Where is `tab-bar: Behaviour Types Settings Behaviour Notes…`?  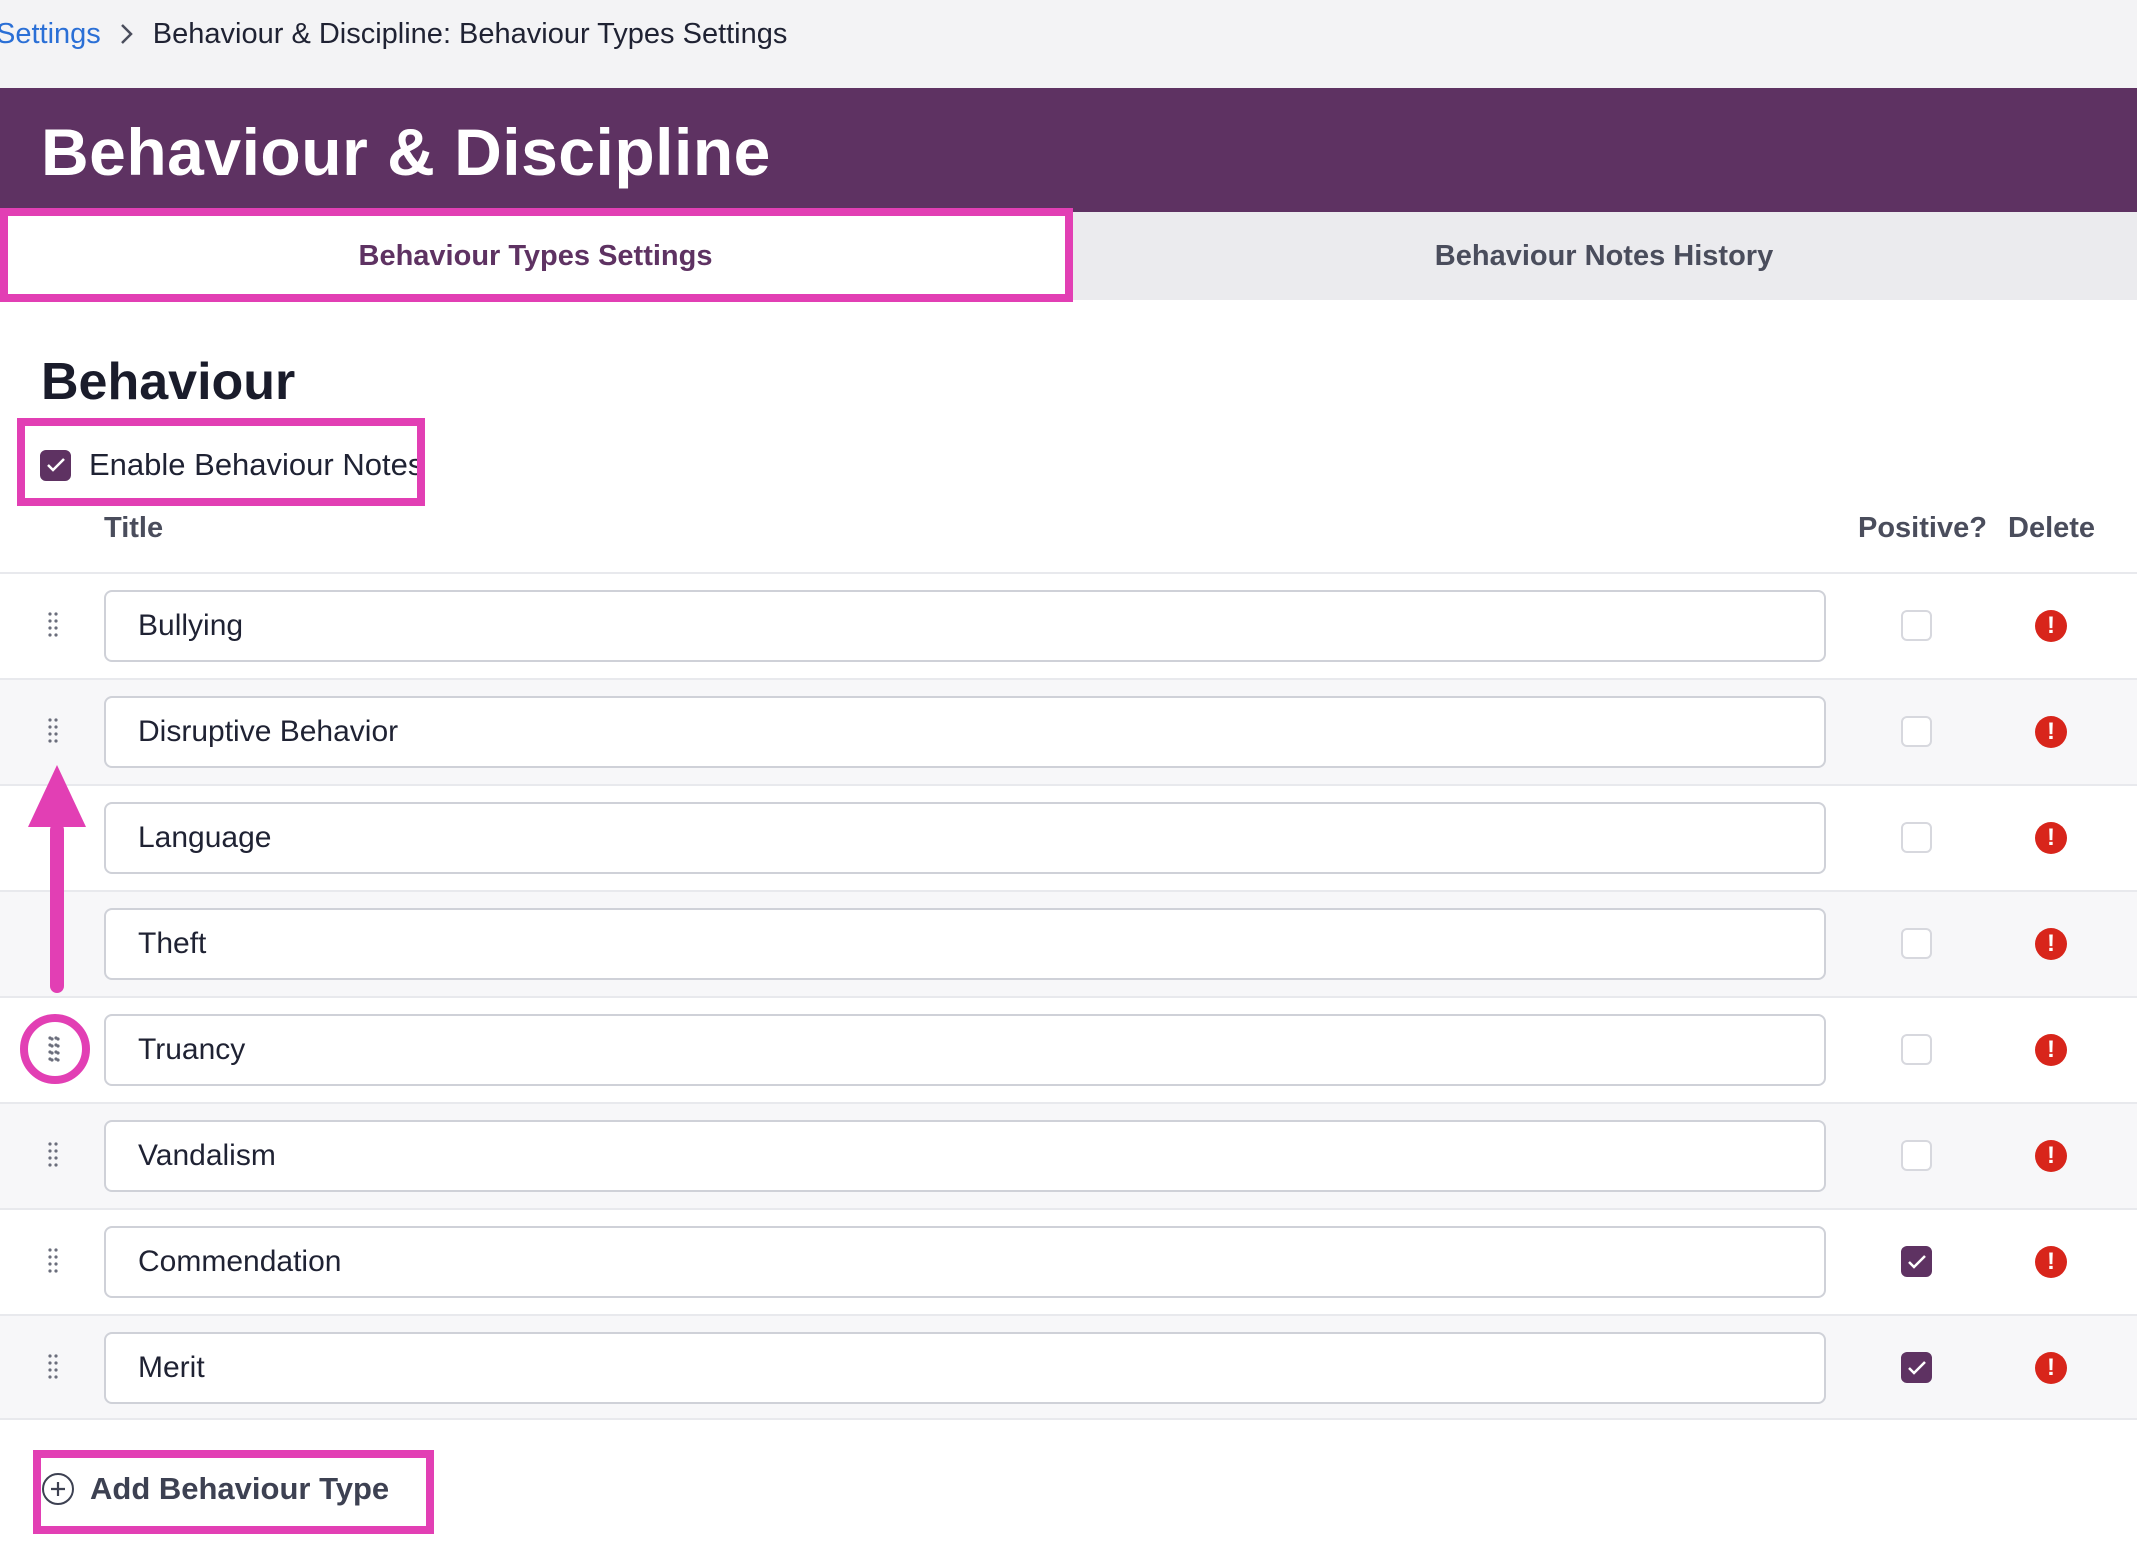
tab-bar: Behaviour Types Settings Behaviour Notes… is located at coordinates (1068, 256).